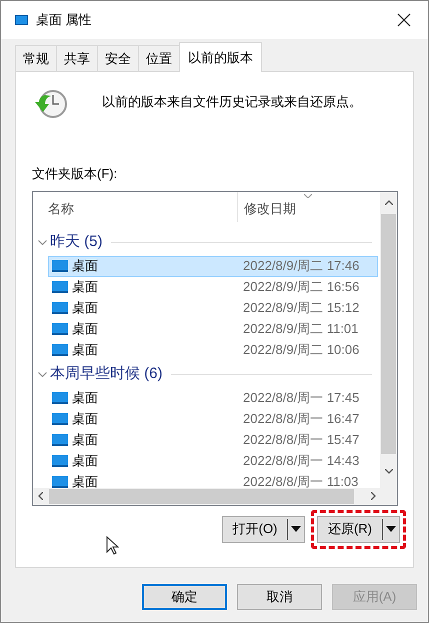 The width and height of the screenshot is (429, 623). Describe the element at coordinates (301, 287) in the screenshot. I see `version-date: 2022/8/9/周二 16:56` at that location.